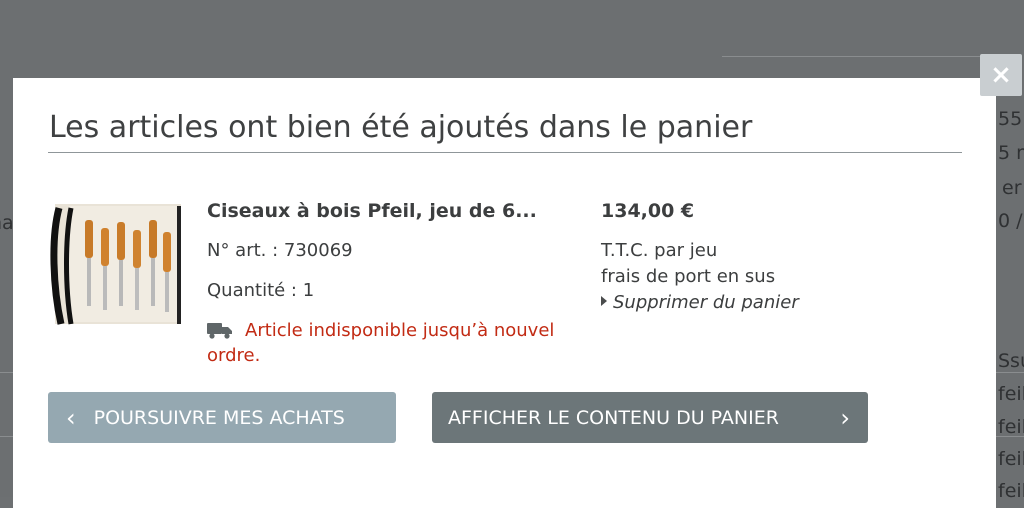 The height and width of the screenshot is (508, 1024). I want to click on triangle-right-icon, so click(604, 301).